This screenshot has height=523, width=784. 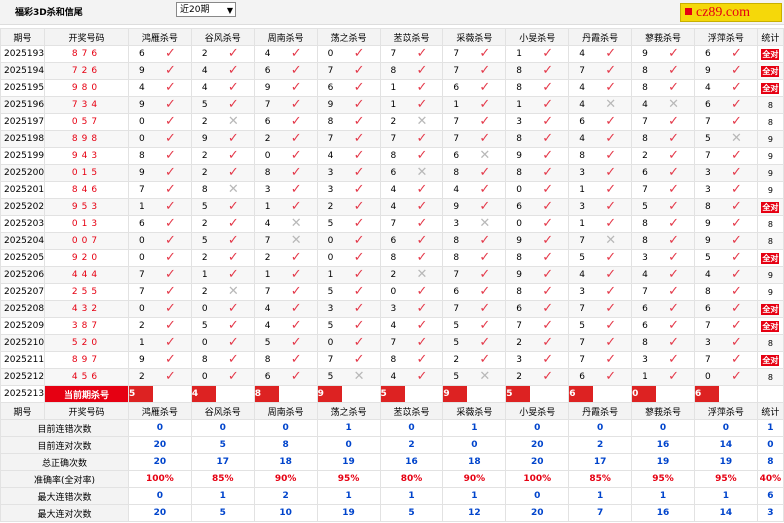 I want to click on current-kill-number: 9, so click(x=455, y=394).